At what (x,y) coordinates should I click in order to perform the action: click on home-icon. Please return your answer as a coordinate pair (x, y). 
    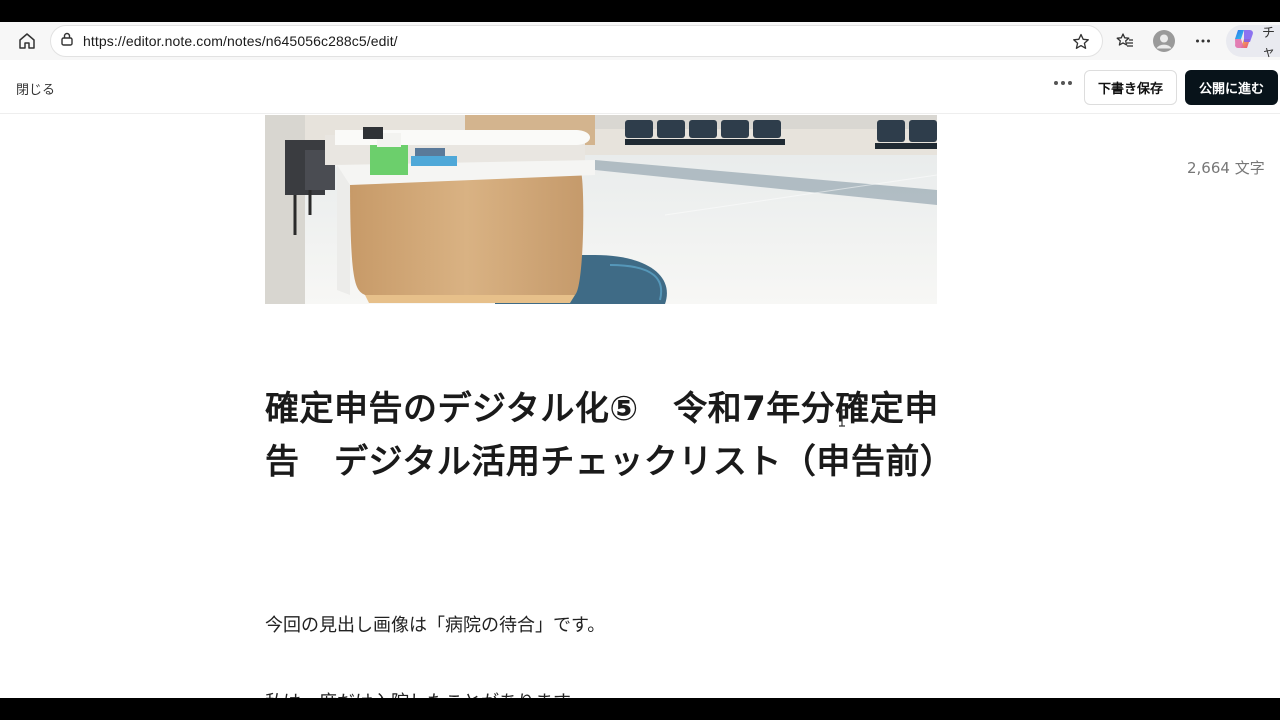
    Looking at the image, I should click on (27, 41).